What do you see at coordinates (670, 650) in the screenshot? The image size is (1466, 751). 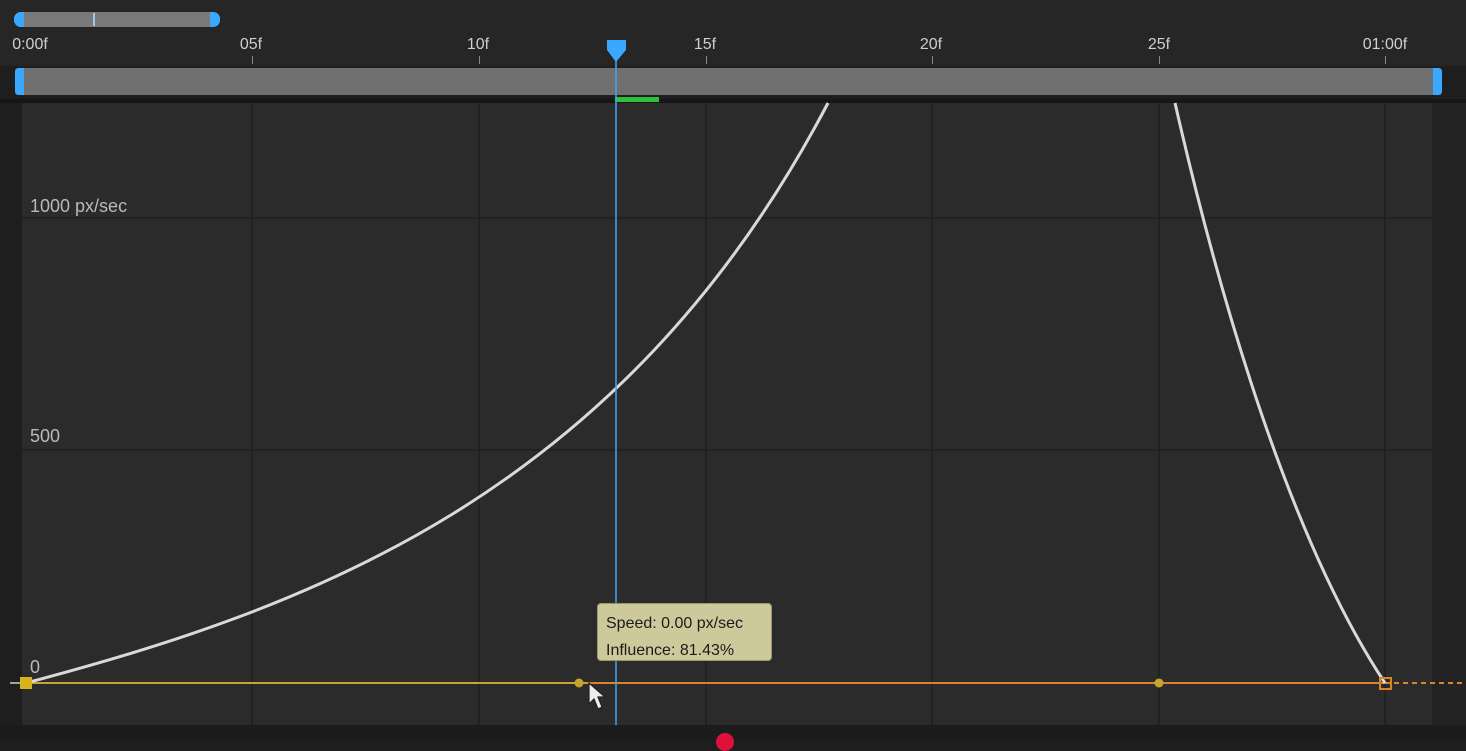 I see `tooltip-influence: Influence: 81.43%` at bounding box center [670, 650].